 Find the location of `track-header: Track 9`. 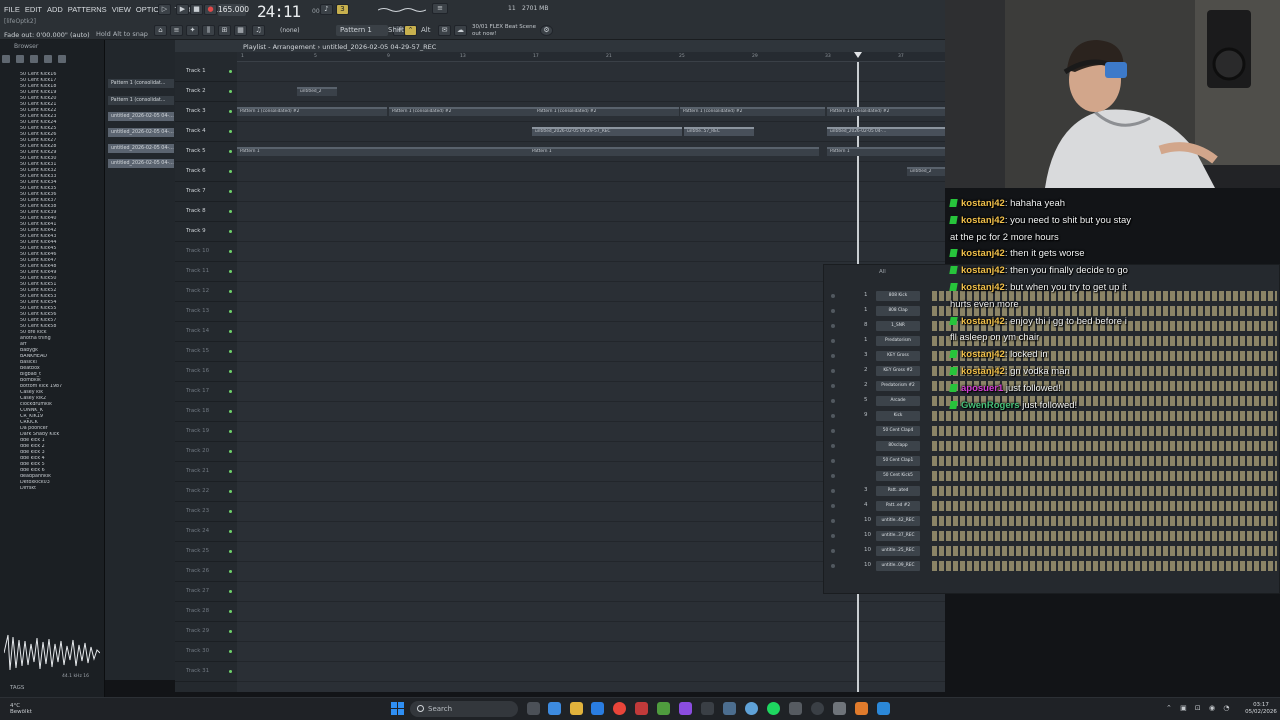

track-header: Track 9 is located at coordinates (206, 232).